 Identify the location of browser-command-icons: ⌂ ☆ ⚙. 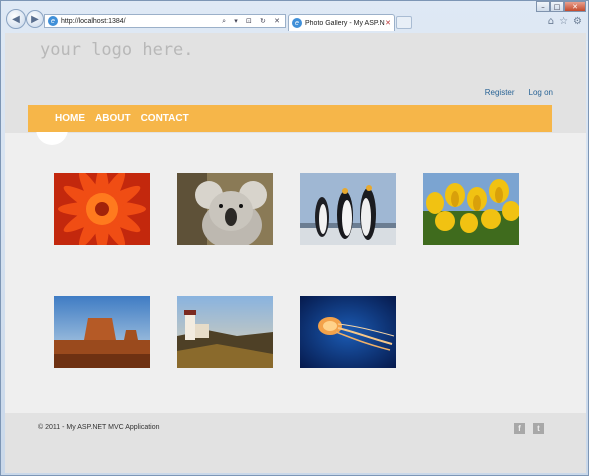
(565, 21).